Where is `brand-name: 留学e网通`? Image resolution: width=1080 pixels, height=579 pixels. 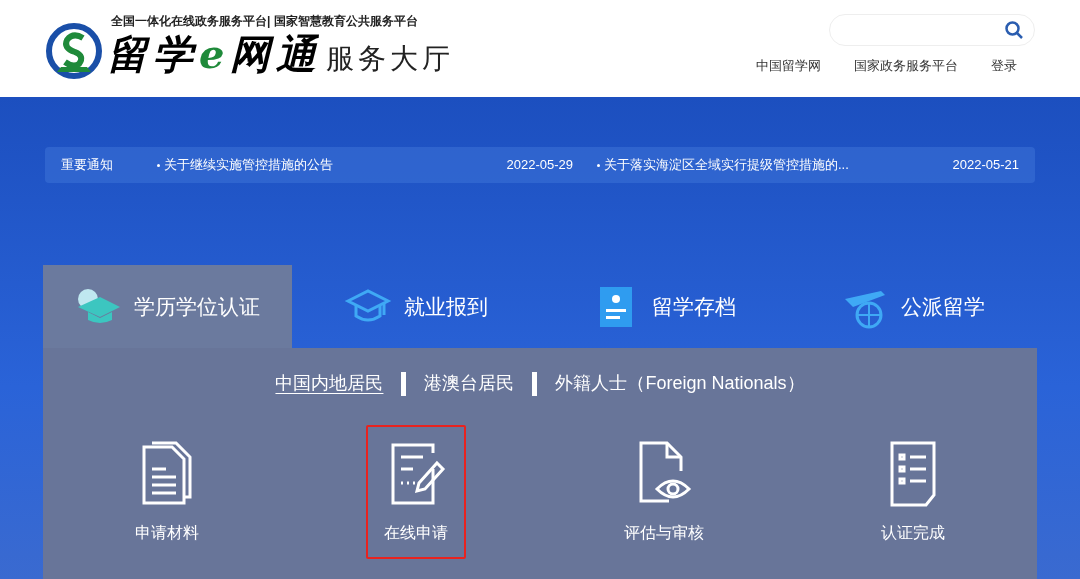 brand-name: 留学e网通 is located at coordinates (215, 54).